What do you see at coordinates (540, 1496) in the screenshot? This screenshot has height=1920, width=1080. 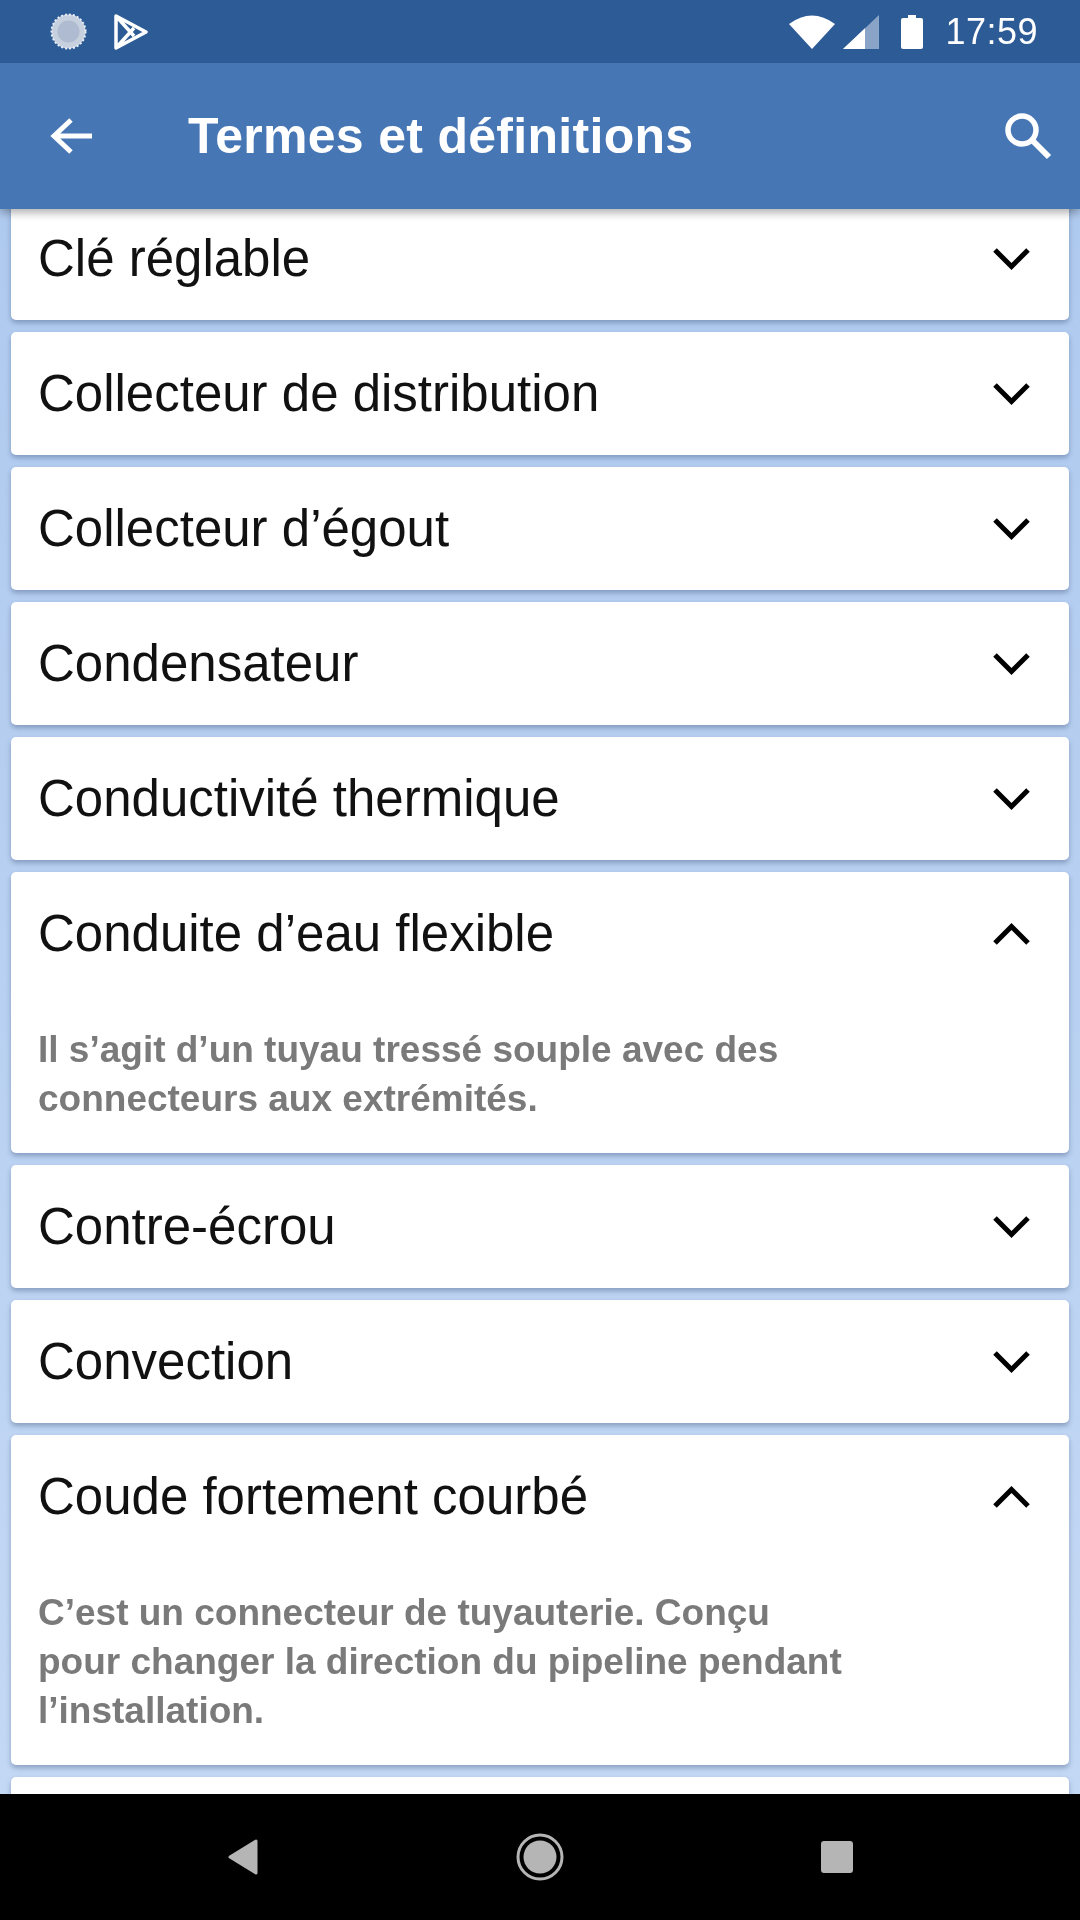 I see `term-header: Coude fortement courbé` at bounding box center [540, 1496].